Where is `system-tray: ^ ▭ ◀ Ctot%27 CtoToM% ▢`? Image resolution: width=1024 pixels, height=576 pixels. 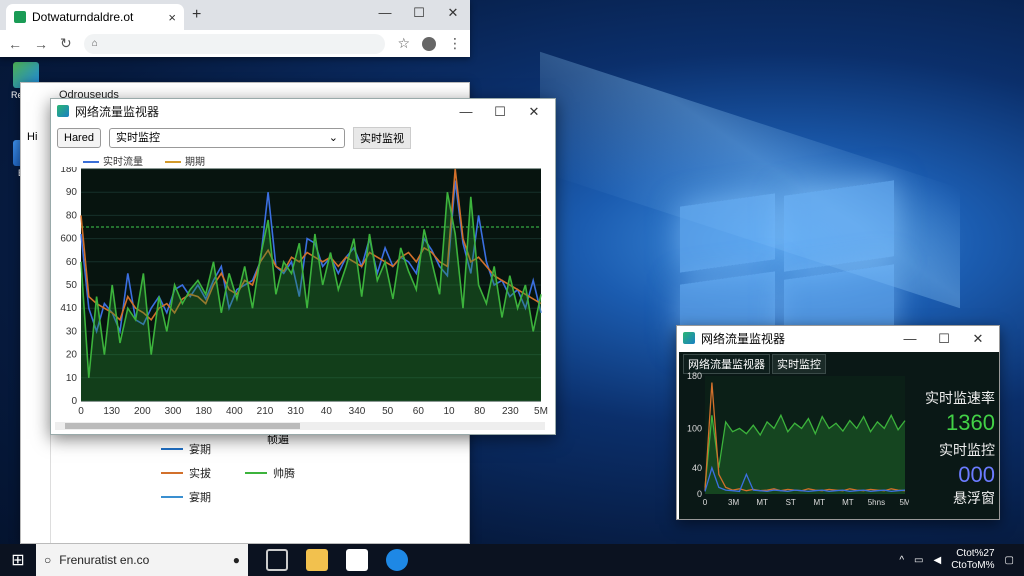
system-tray: ^ ▭ ◀ Ctot%27 CtoToM% ▢ is located at coordinates (961, 560).